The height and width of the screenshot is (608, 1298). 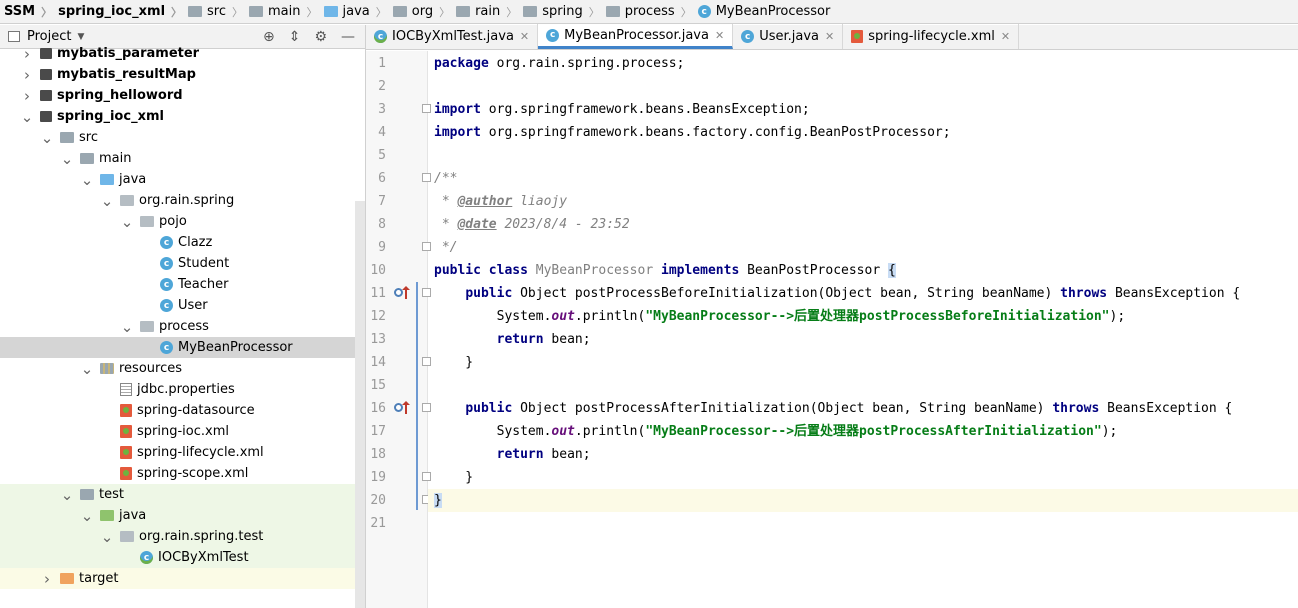 What do you see at coordinates (201, 536) in the screenshot?
I see `tree-item-label: org.rain.spring.test` at bounding box center [201, 536].